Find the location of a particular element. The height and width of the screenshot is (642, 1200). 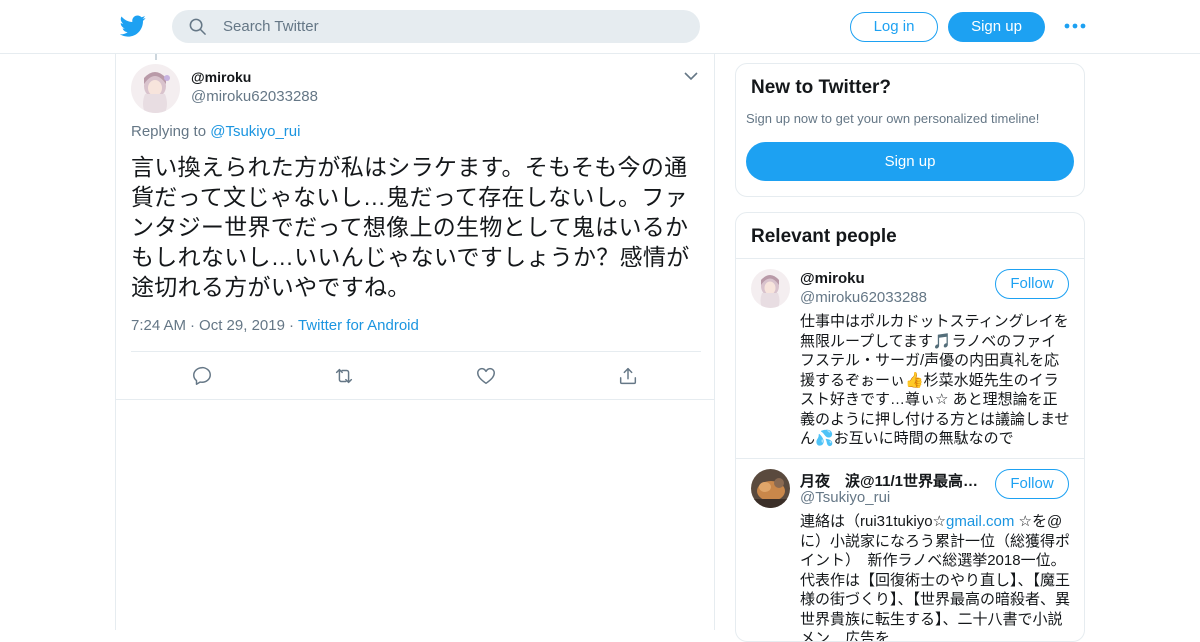

author-name: @miroku is located at coordinates (221, 77).